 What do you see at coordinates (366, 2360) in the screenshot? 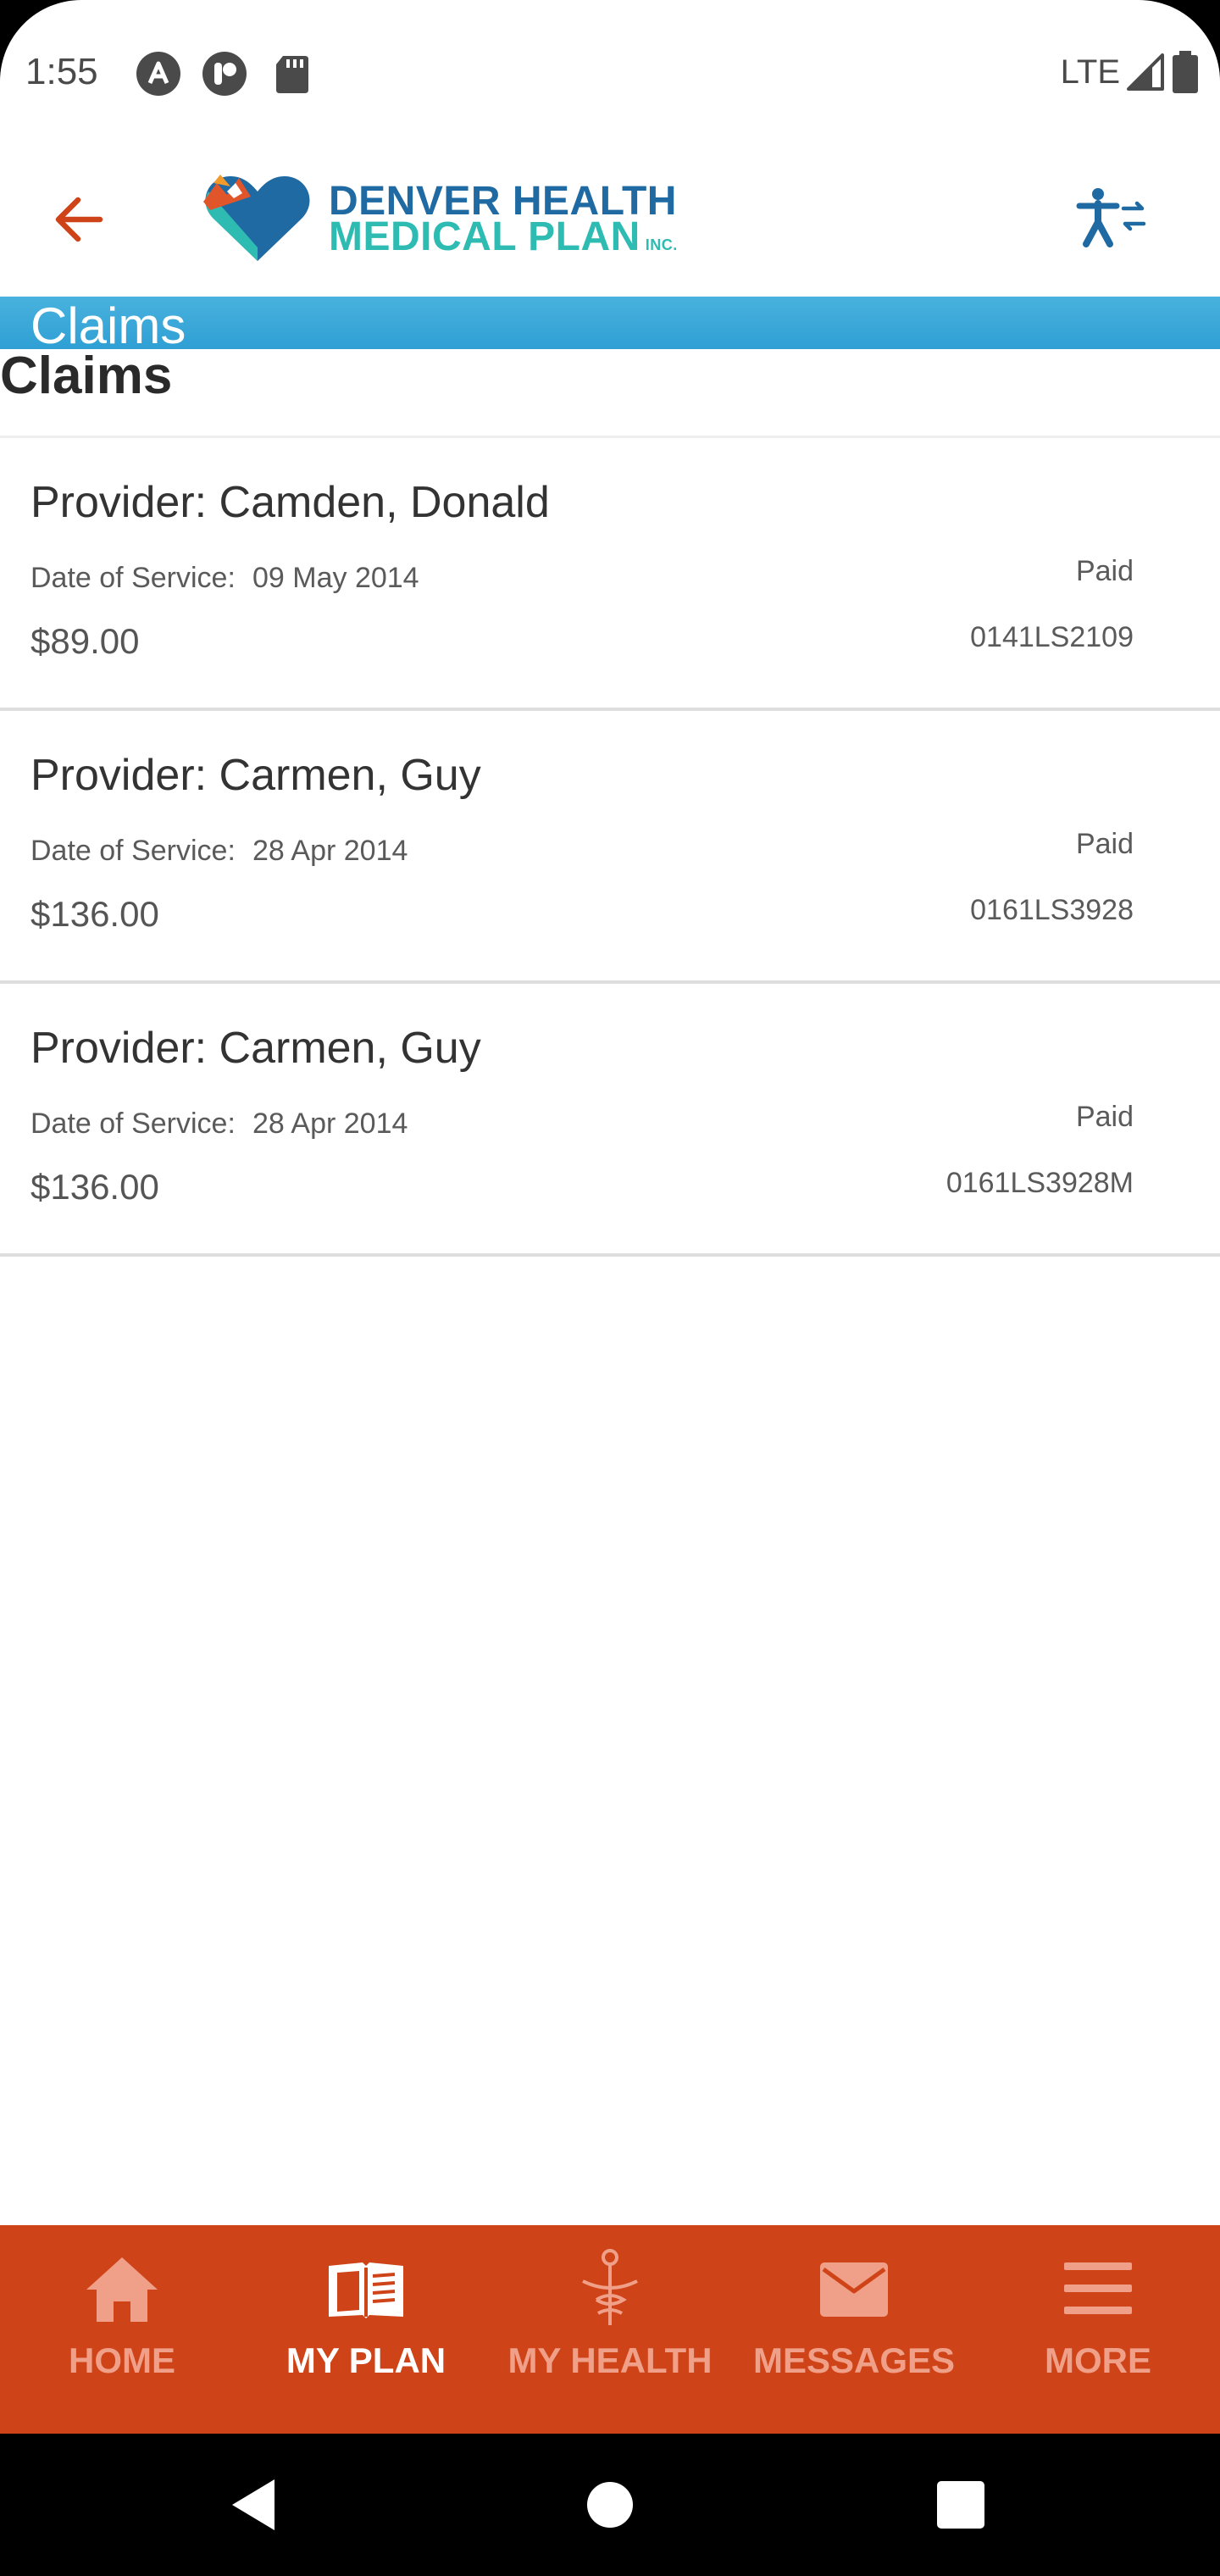
I see `nav-my-plan-label: MY PLAN` at bounding box center [366, 2360].